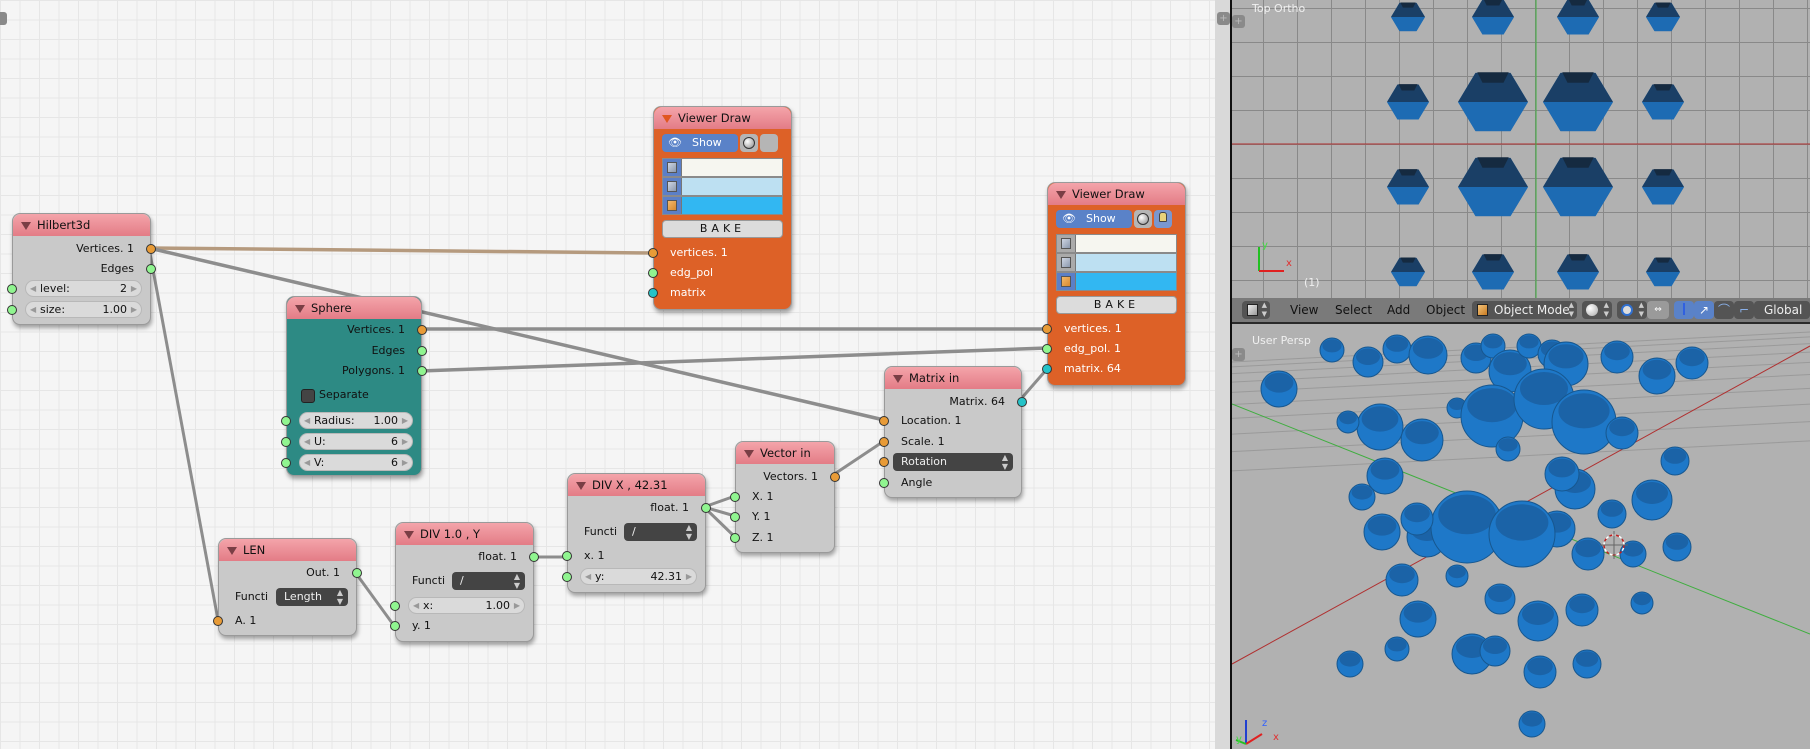 The image size is (1810, 749). What do you see at coordinates (83, 288) in the screenshot?
I see `level-field: ◀ level: 2 ▶` at bounding box center [83, 288].